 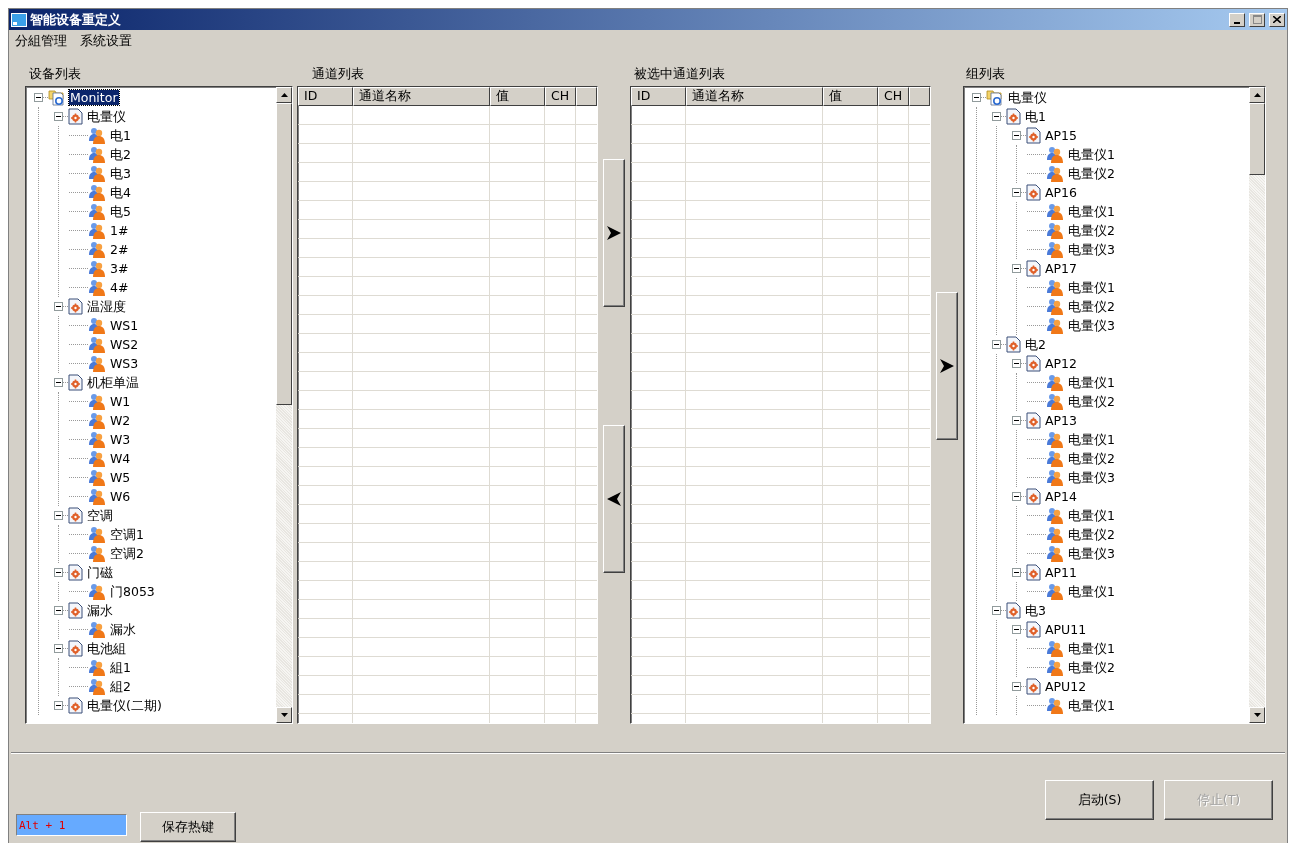 What do you see at coordinates (1099, 800) in the screenshot?
I see `action-button: 启动(S)` at bounding box center [1099, 800].